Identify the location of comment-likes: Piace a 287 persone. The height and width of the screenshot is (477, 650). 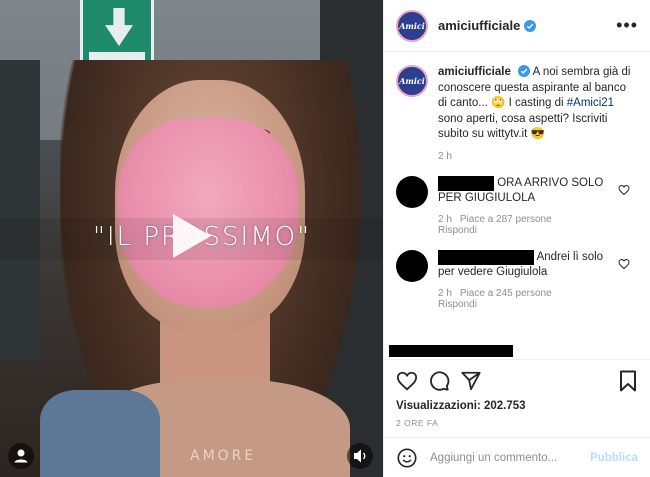
(506, 219).